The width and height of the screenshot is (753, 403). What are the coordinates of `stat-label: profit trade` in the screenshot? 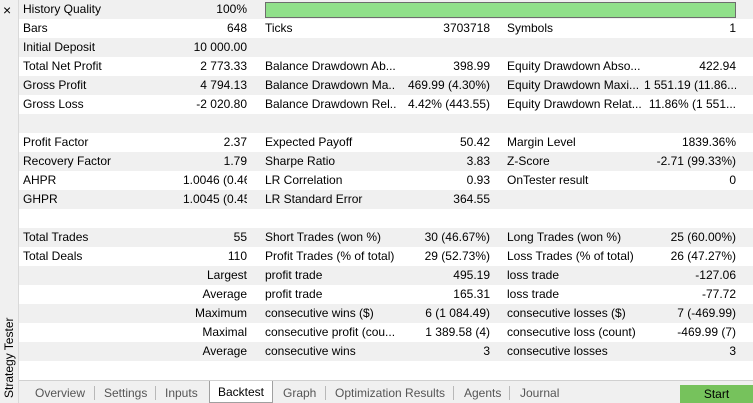 It's located at (294, 294).